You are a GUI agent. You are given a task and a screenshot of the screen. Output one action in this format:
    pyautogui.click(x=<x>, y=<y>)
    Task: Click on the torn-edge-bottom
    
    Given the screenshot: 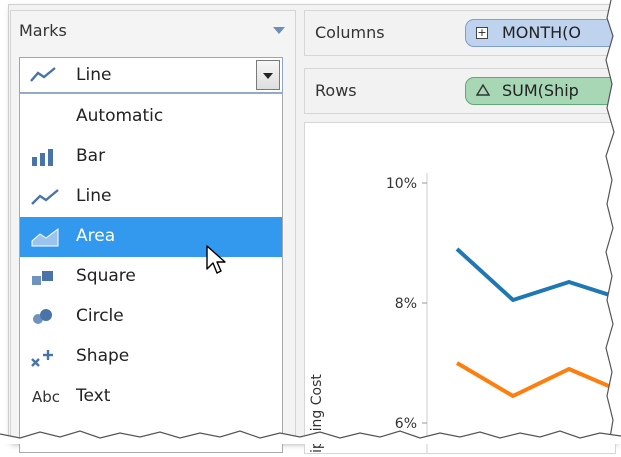 What is the action you would take?
    pyautogui.click(x=310, y=437)
    